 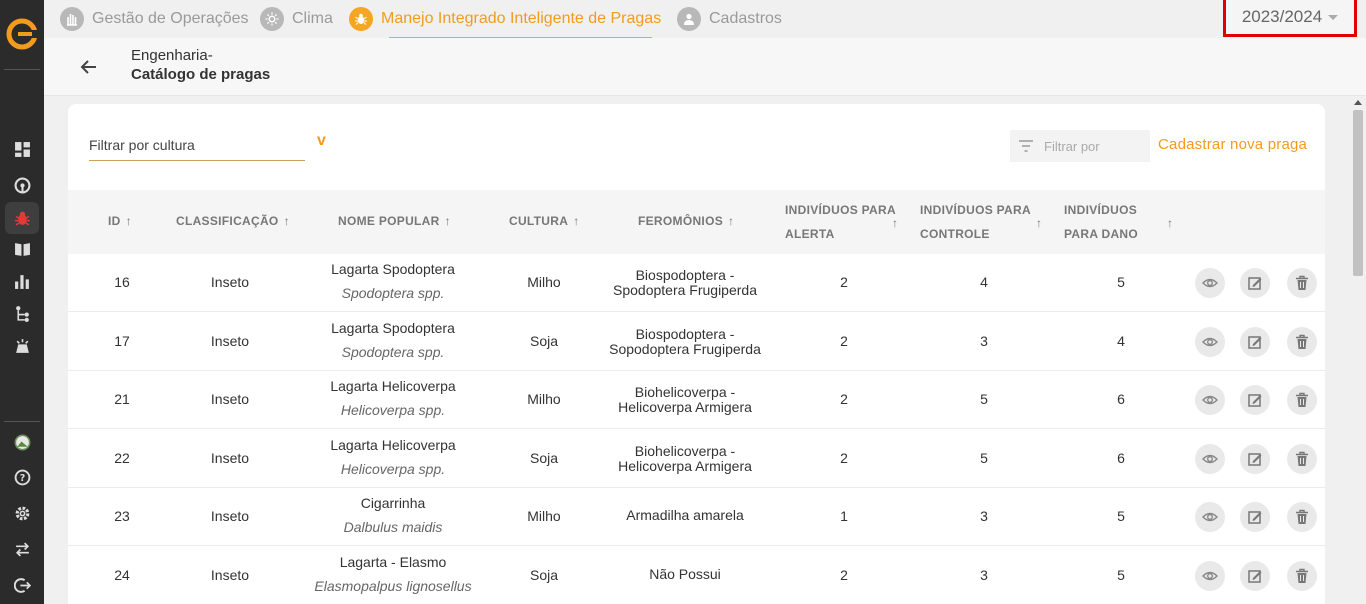 I want to click on cell-id: 24, so click(x=122, y=575).